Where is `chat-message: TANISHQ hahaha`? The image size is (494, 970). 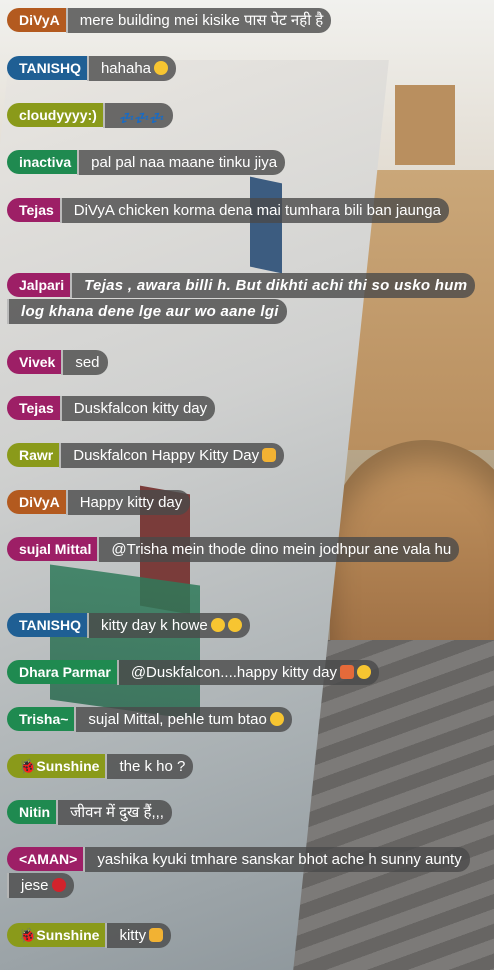
chat-message: TANISHQ hahaha is located at coordinates (248, 68).